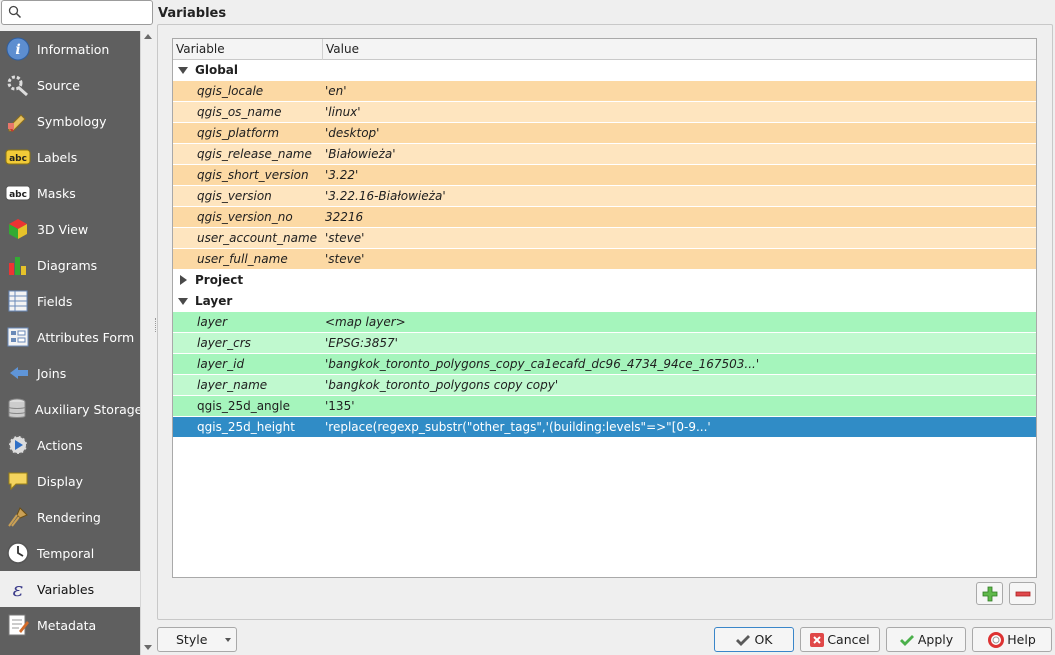 The height and width of the screenshot is (655, 1055). I want to click on sidebar-item-label: Actions, so click(60, 445).